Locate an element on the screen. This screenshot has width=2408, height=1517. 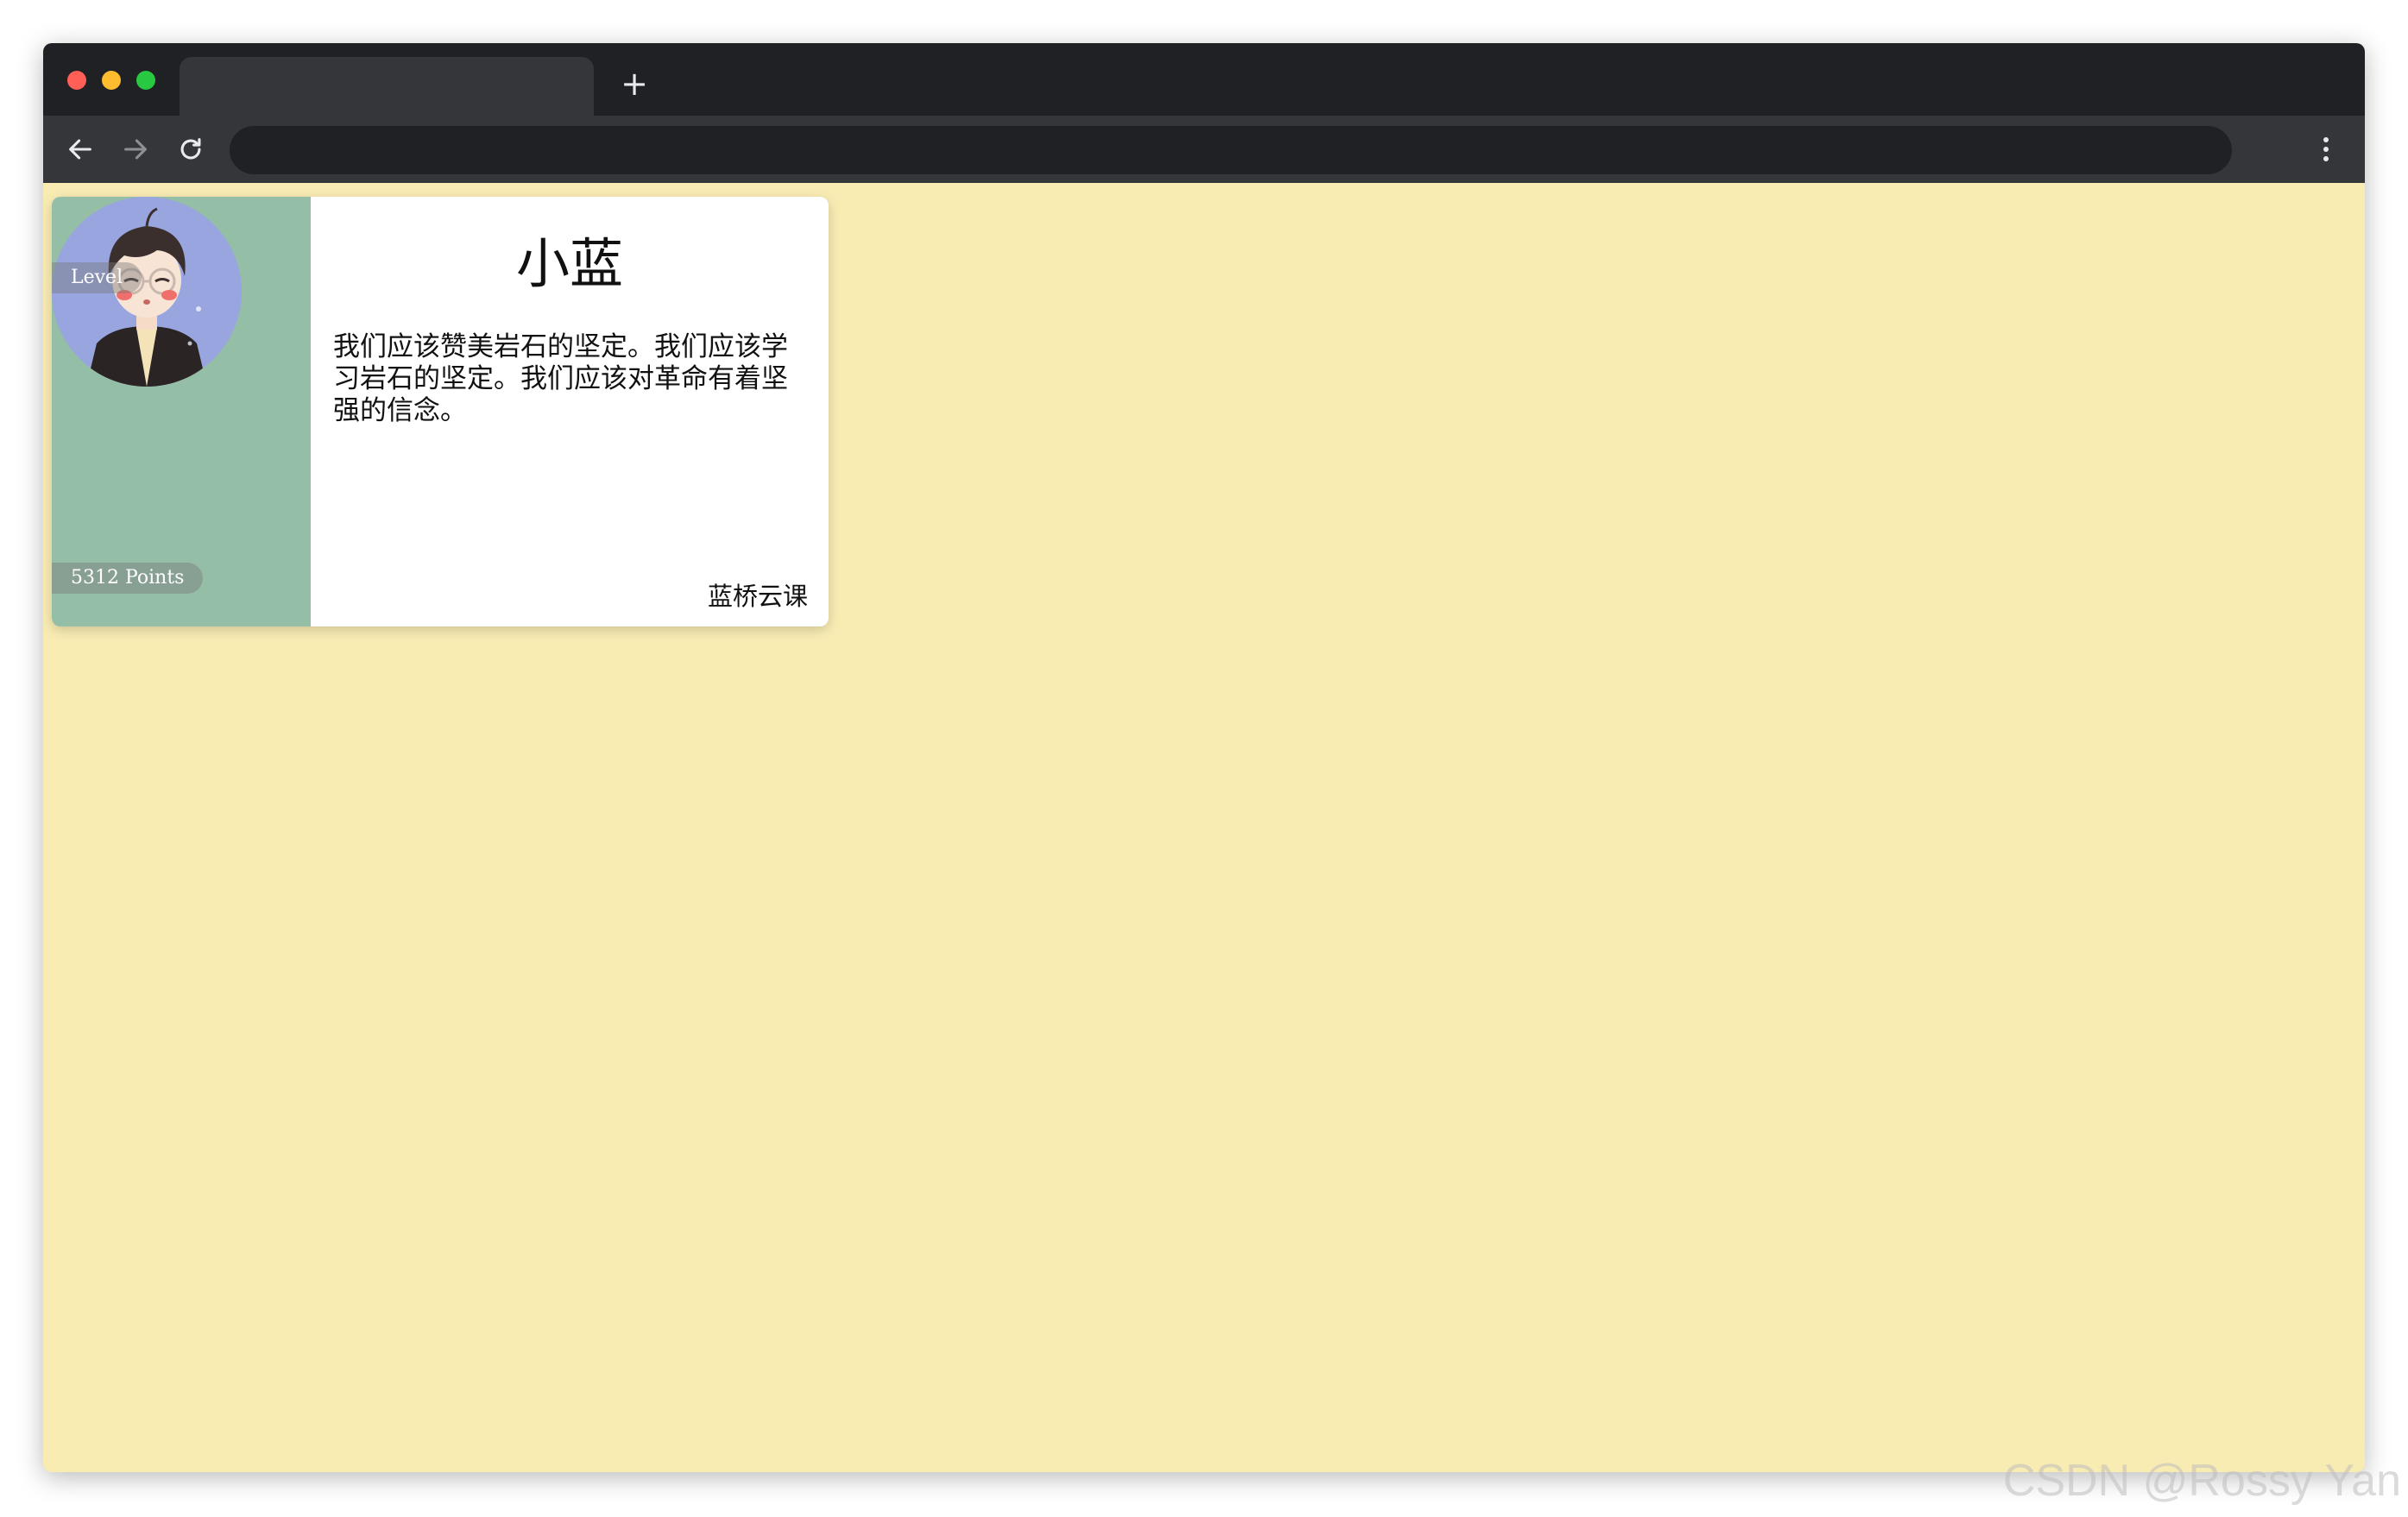
reload-icon is located at coordinates (190, 149).